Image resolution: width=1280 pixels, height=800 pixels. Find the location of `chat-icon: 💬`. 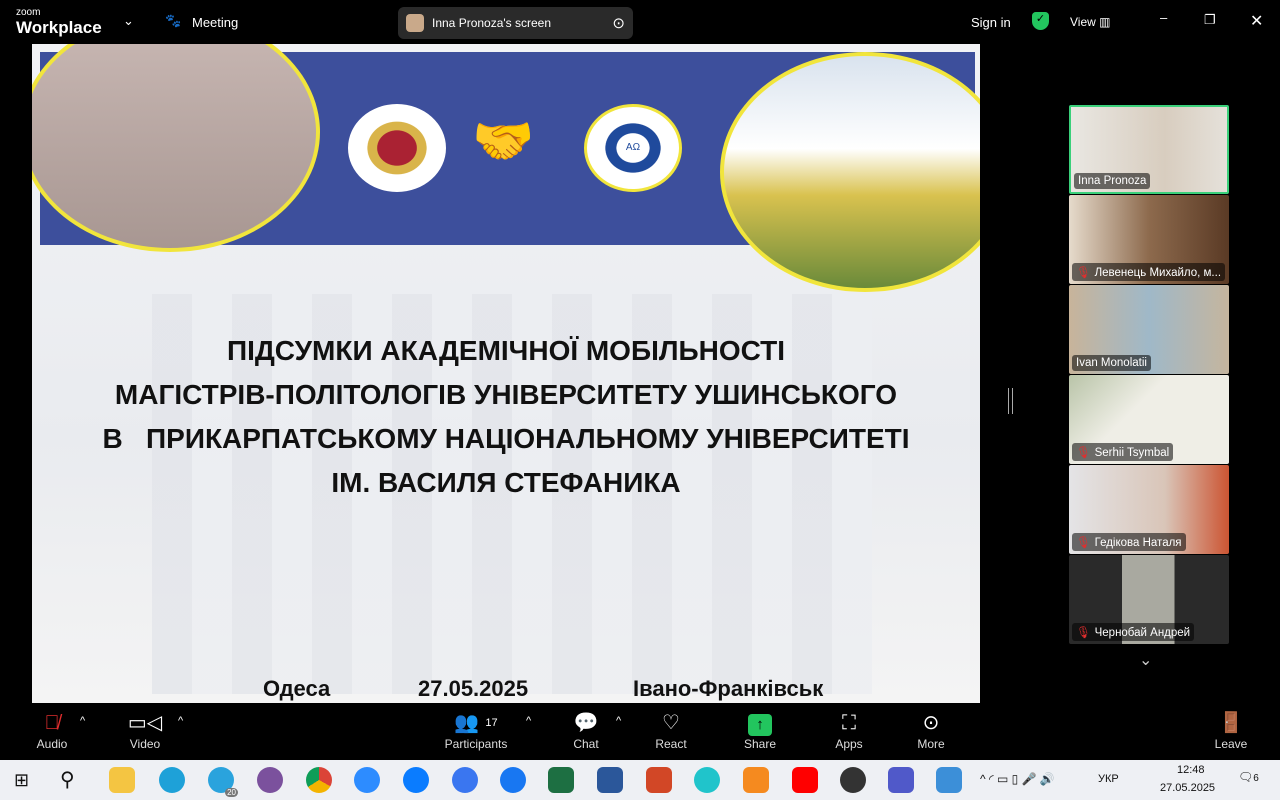

chat-icon: 💬 is located at coordinates (586, 723).